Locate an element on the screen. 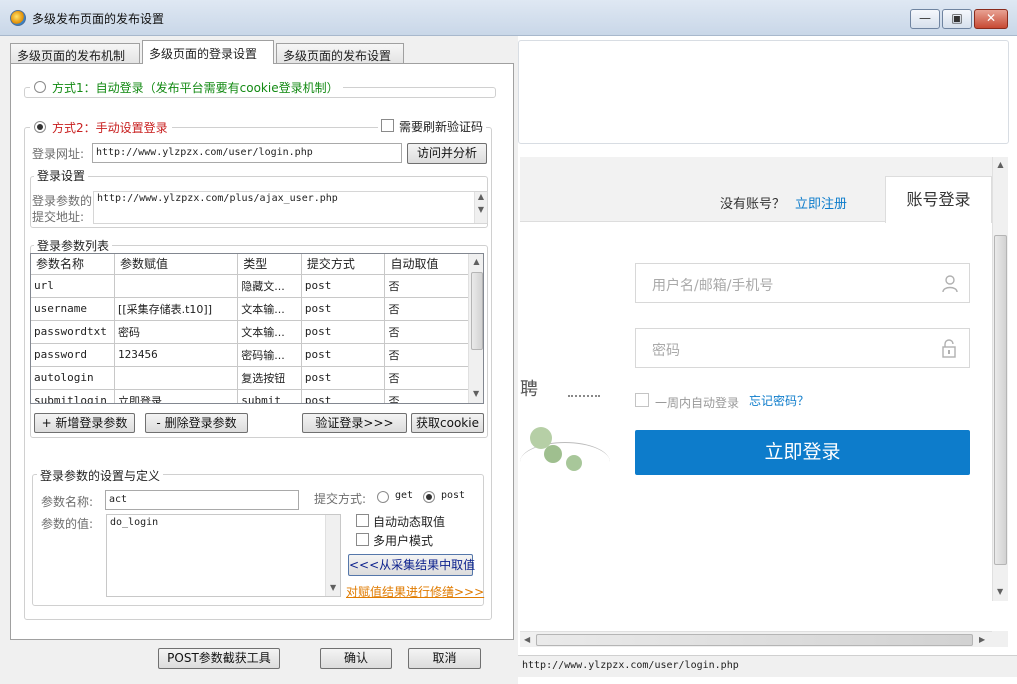  cell-name: passwordtxt is located at coordinates (73, 332).